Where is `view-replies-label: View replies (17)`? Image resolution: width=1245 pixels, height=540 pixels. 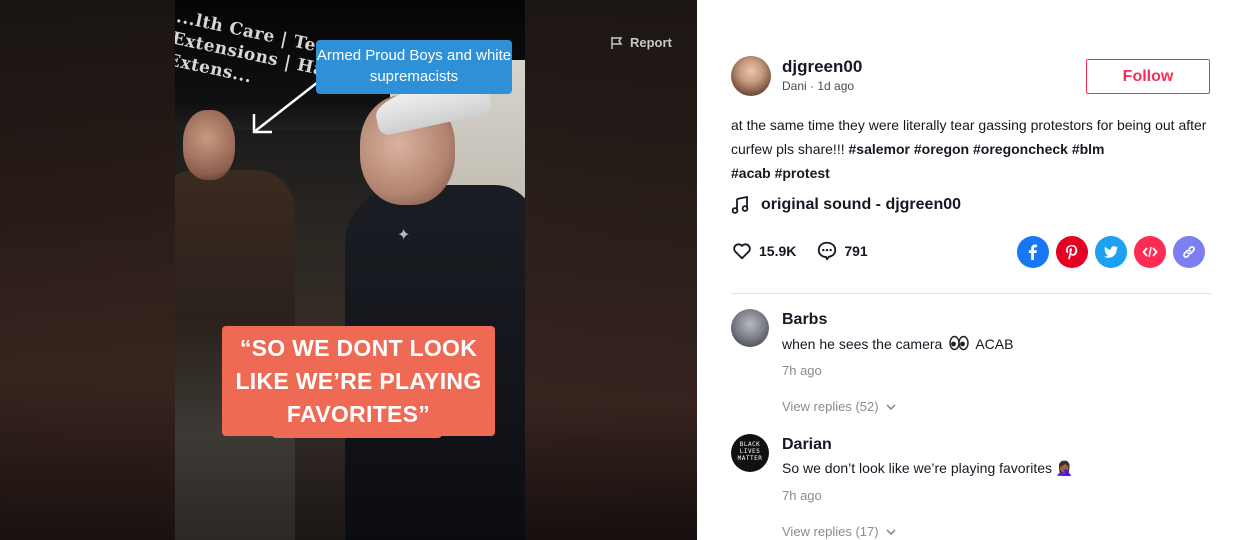
view-replies-label: View replies (17) is located at coordinates (830, 531).